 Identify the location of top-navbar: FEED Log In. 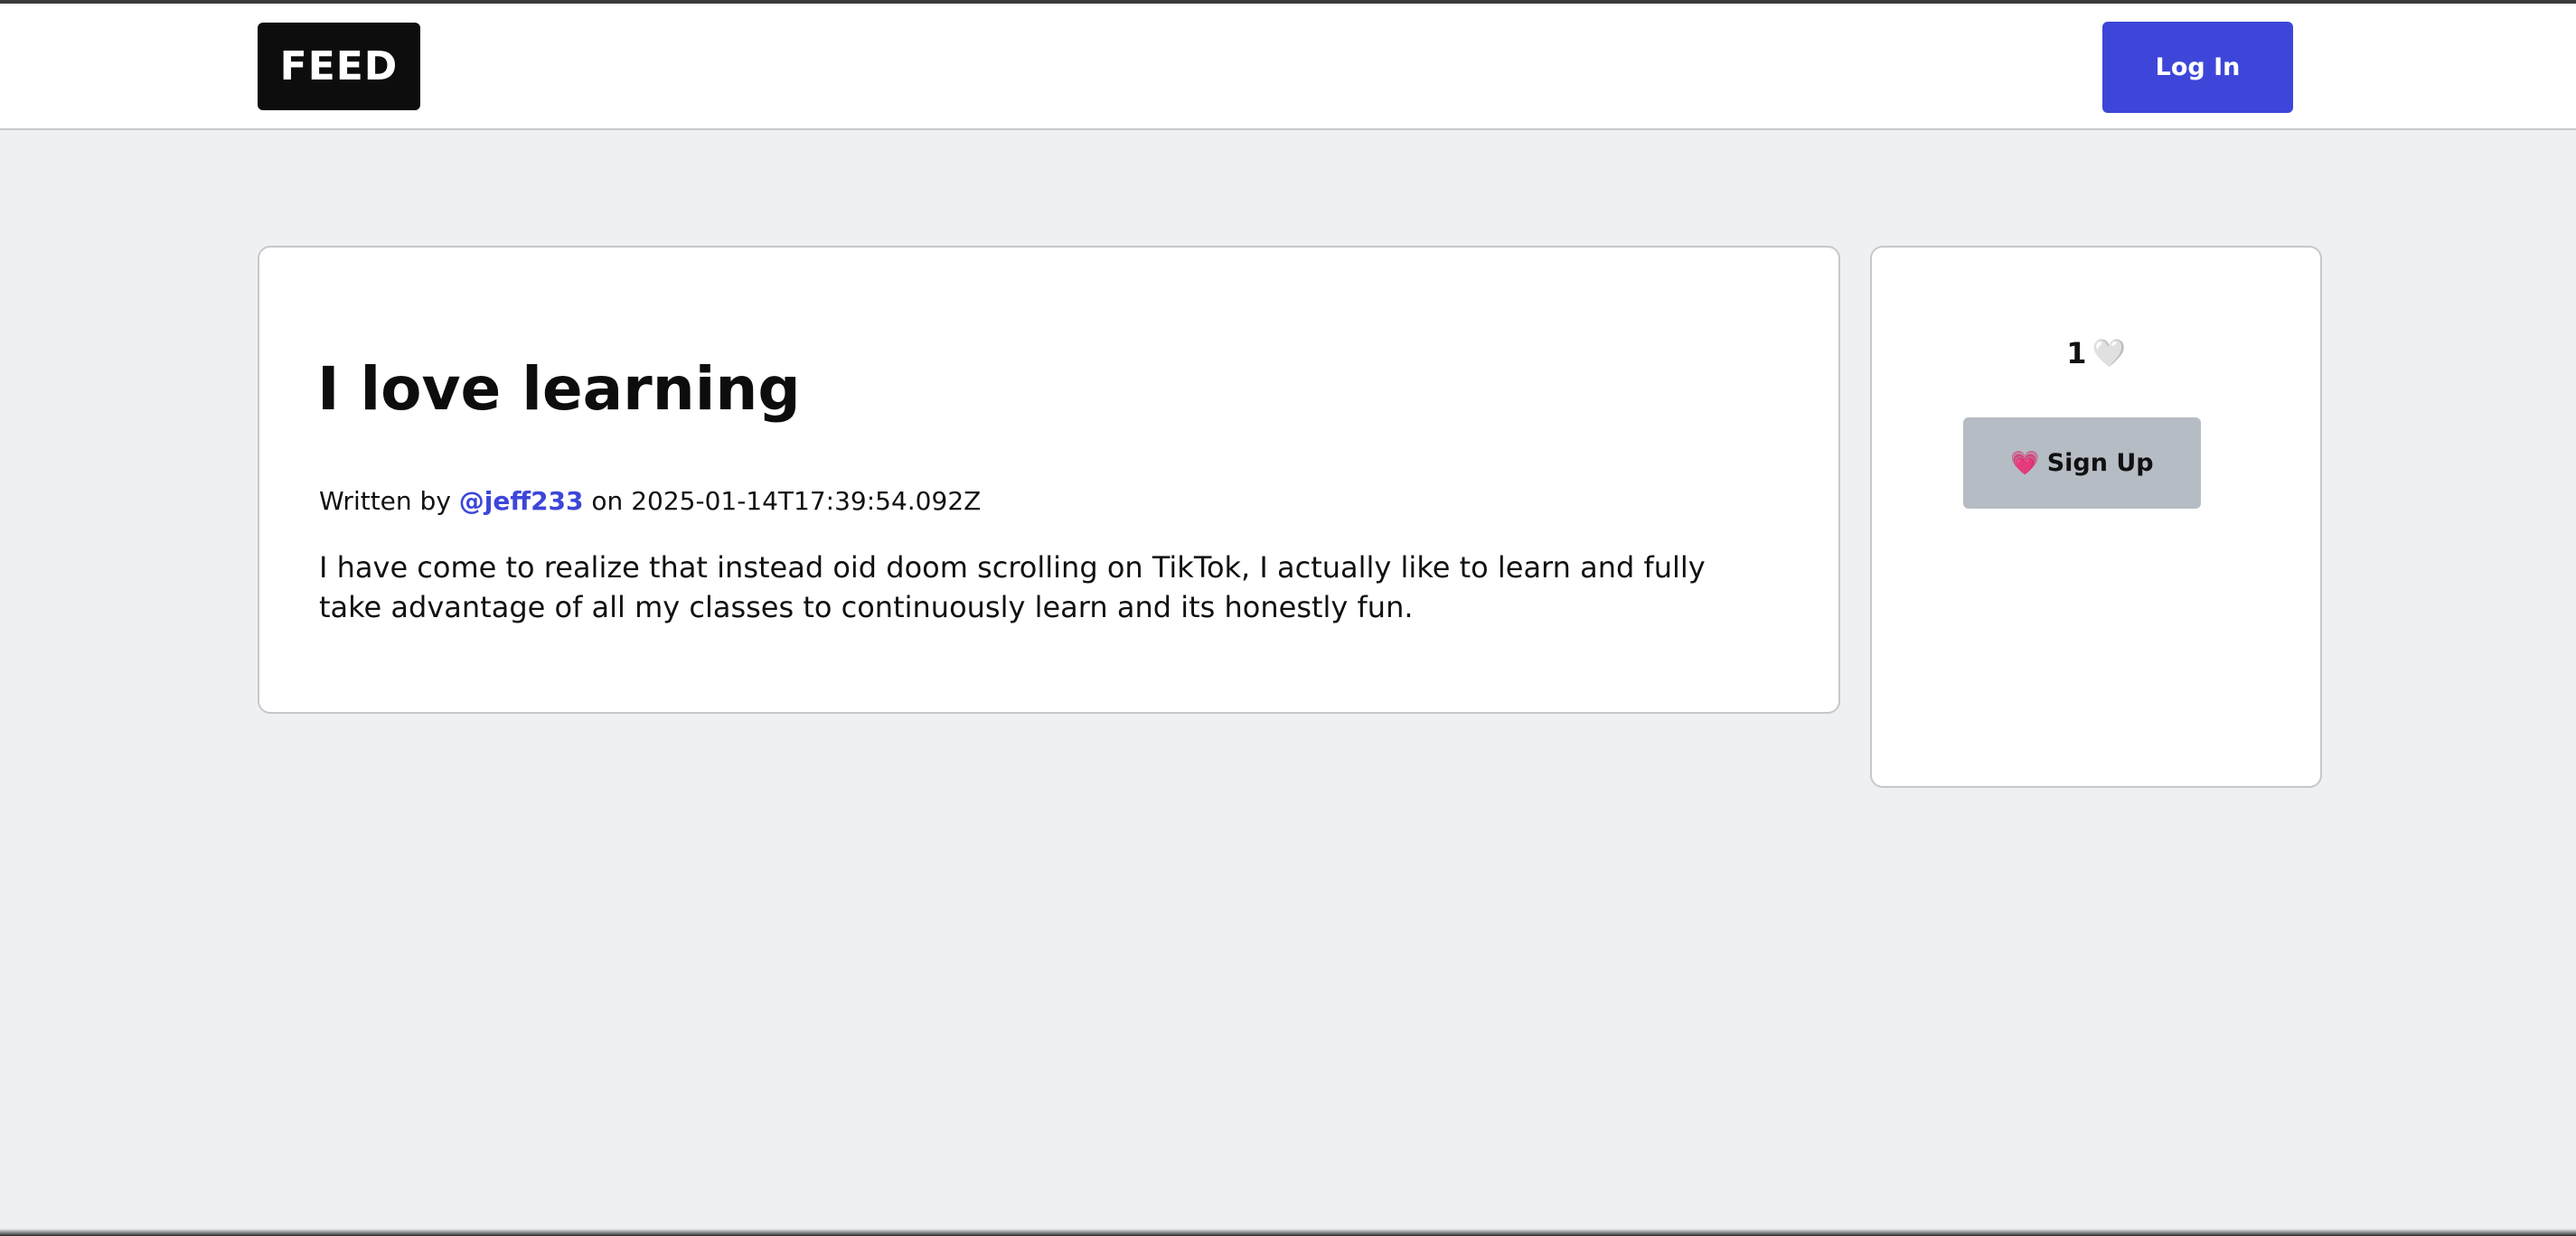
(1288, 67).